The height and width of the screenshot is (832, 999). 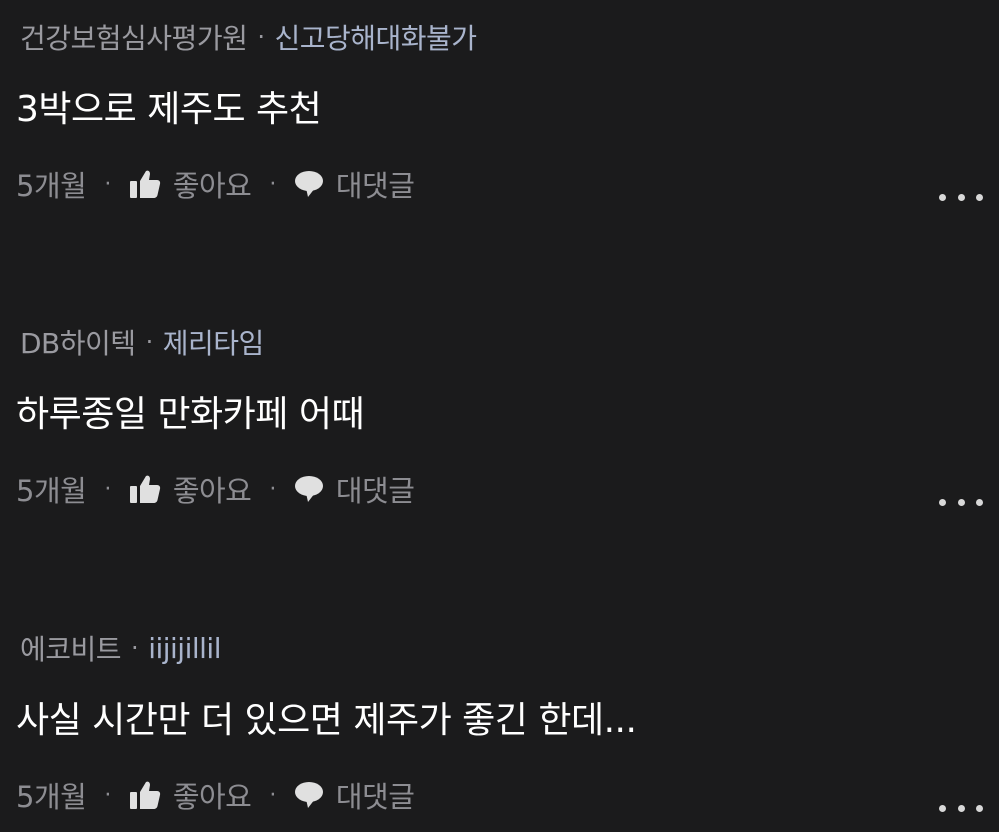 What do you see at coordinates (214, 342) in the screenshot?
I see `author-nickname: 제리타임` at bounding box center [214, 342].